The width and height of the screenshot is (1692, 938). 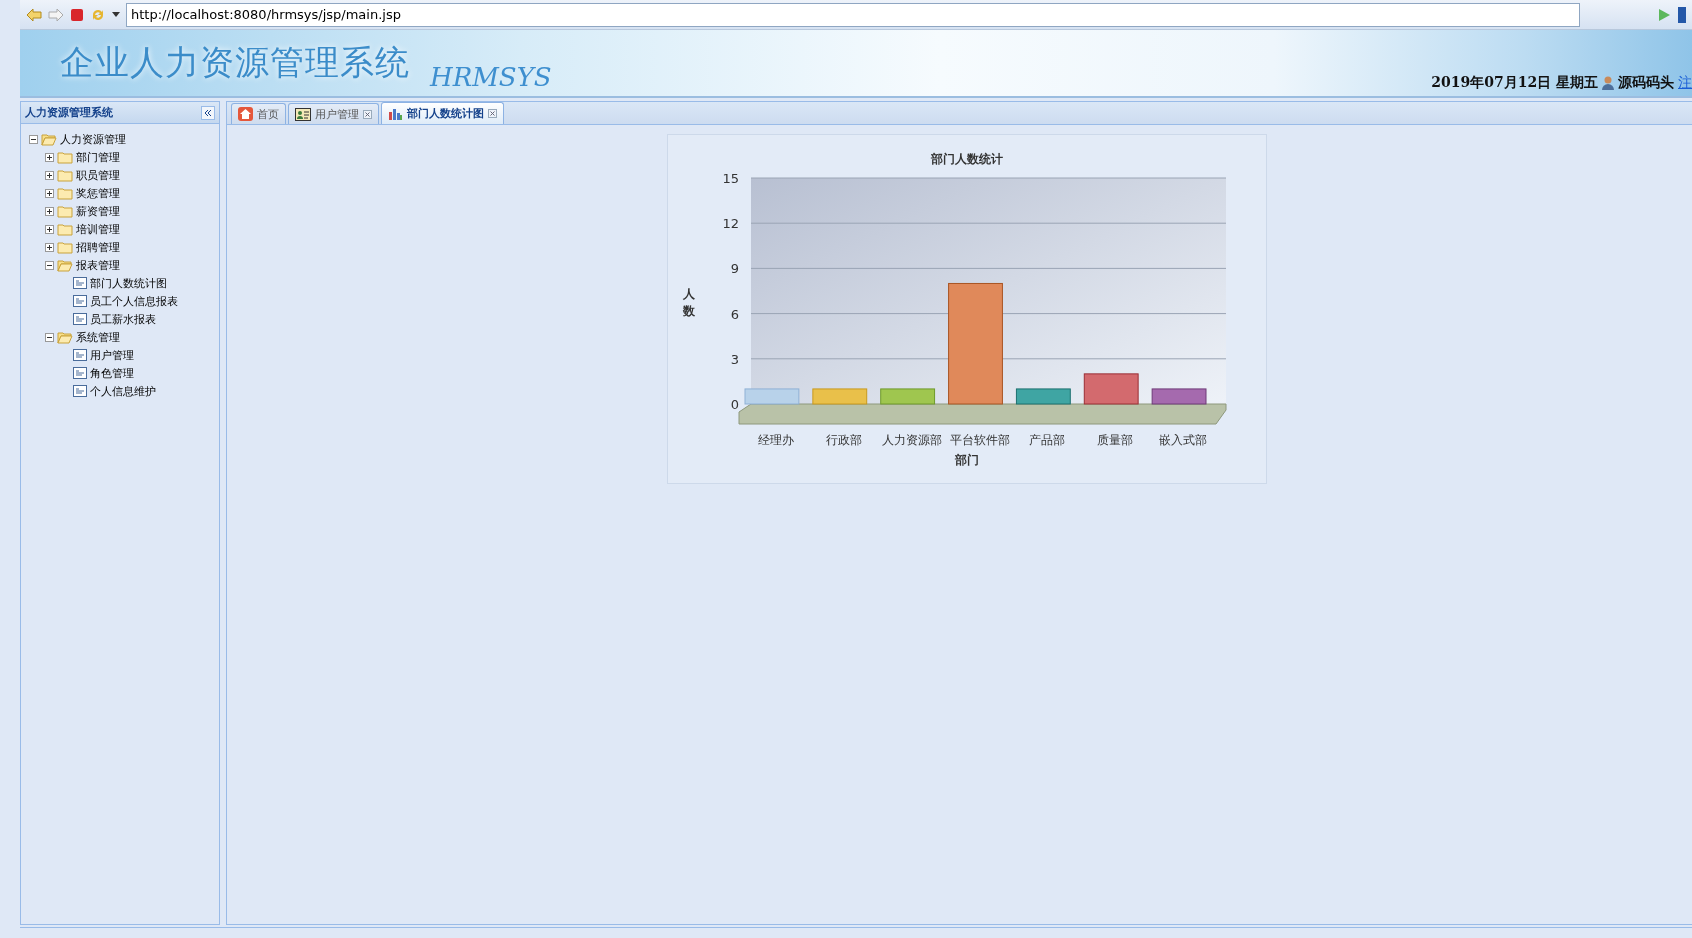 What do you see at coordinates (1115, 440) in the screenshot?
I see `x-tick-label: 质量部` at bounding box center [1115, 440].